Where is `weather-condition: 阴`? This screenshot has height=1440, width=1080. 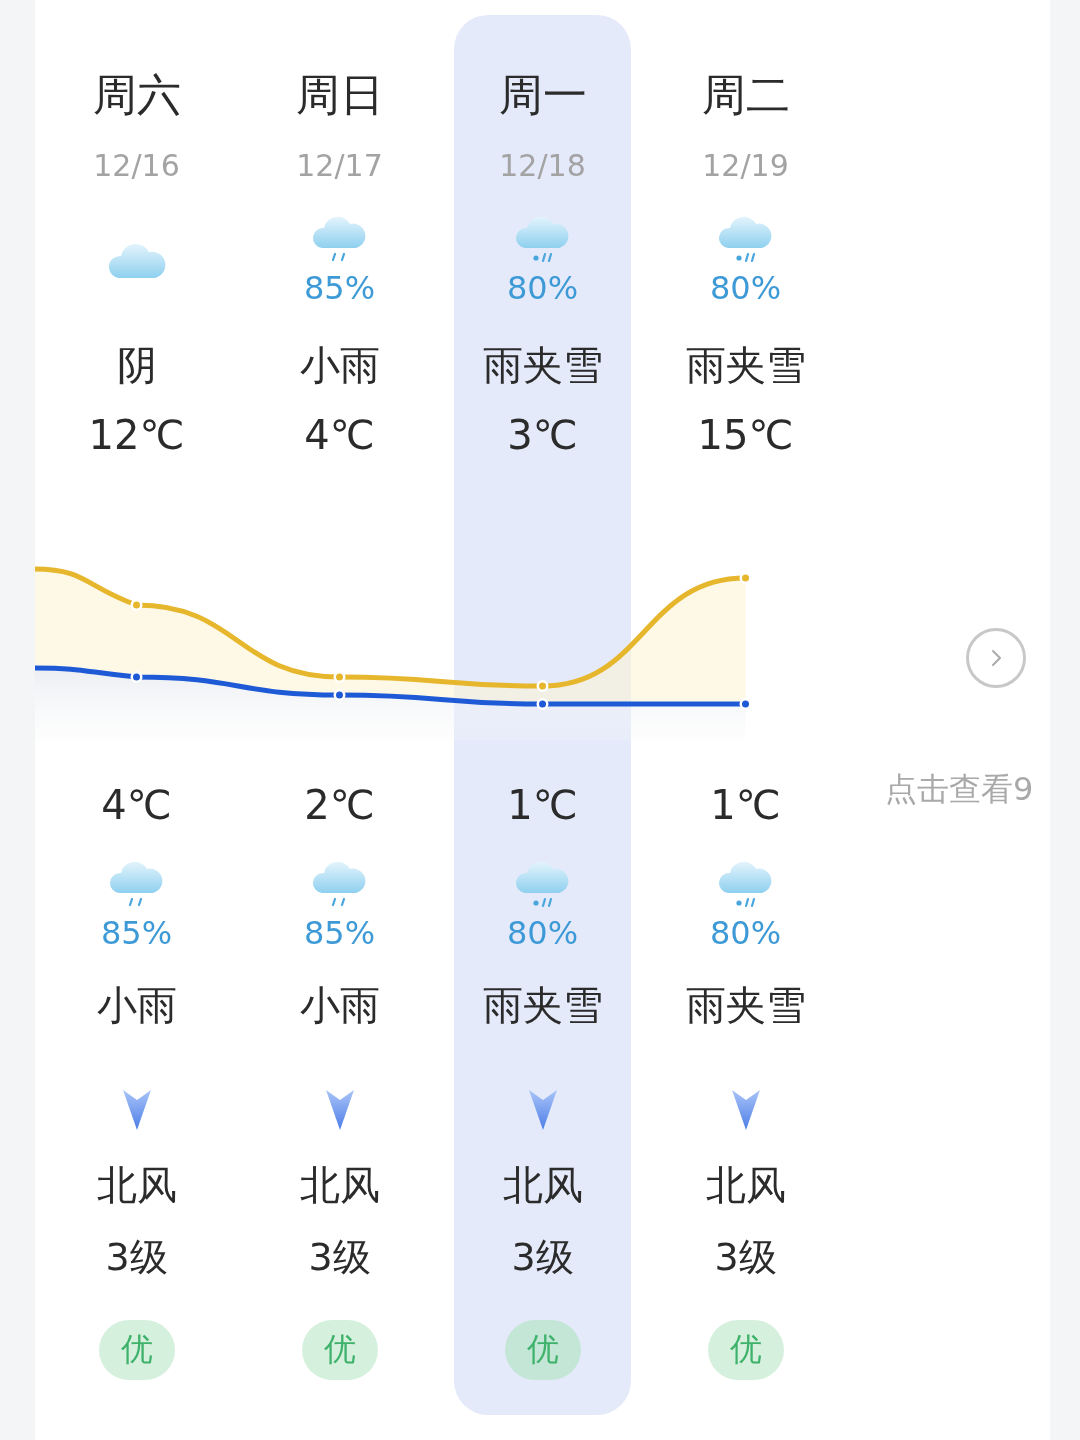
weather-condition: 阴 is located at coordinates (136, 365).